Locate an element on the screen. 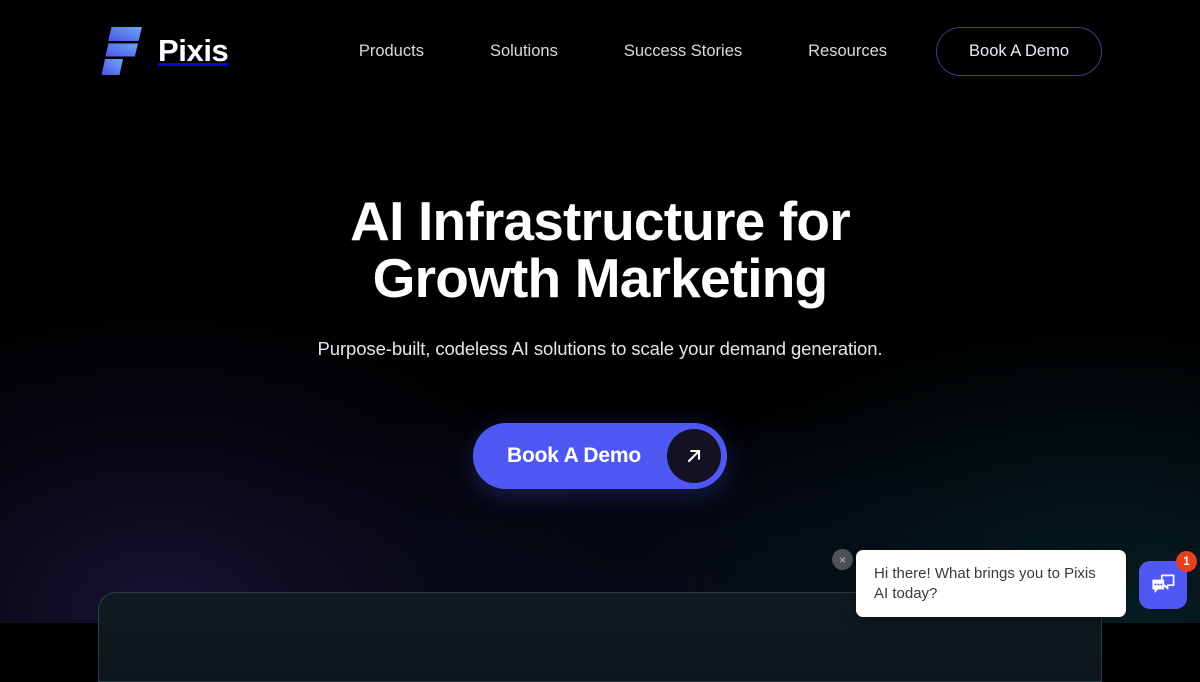 Image resolution: width=1200 pixels, height=682 pixels. brand-name: Pixis is located at coordinates (193, 50).